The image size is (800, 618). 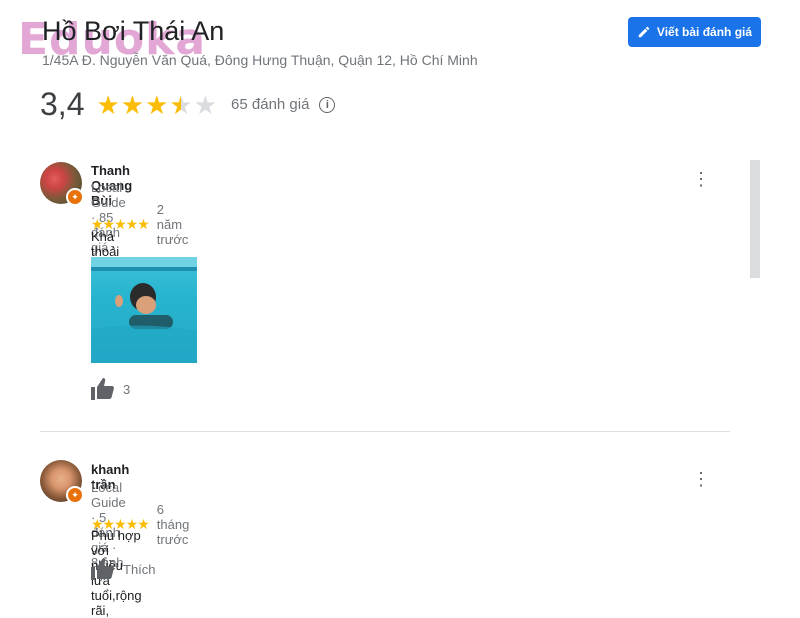 What do you see at coordinates (270, 104) in the screenshot?
I see `review-count: 65 đánh giá` at bounding box center [270, 104].